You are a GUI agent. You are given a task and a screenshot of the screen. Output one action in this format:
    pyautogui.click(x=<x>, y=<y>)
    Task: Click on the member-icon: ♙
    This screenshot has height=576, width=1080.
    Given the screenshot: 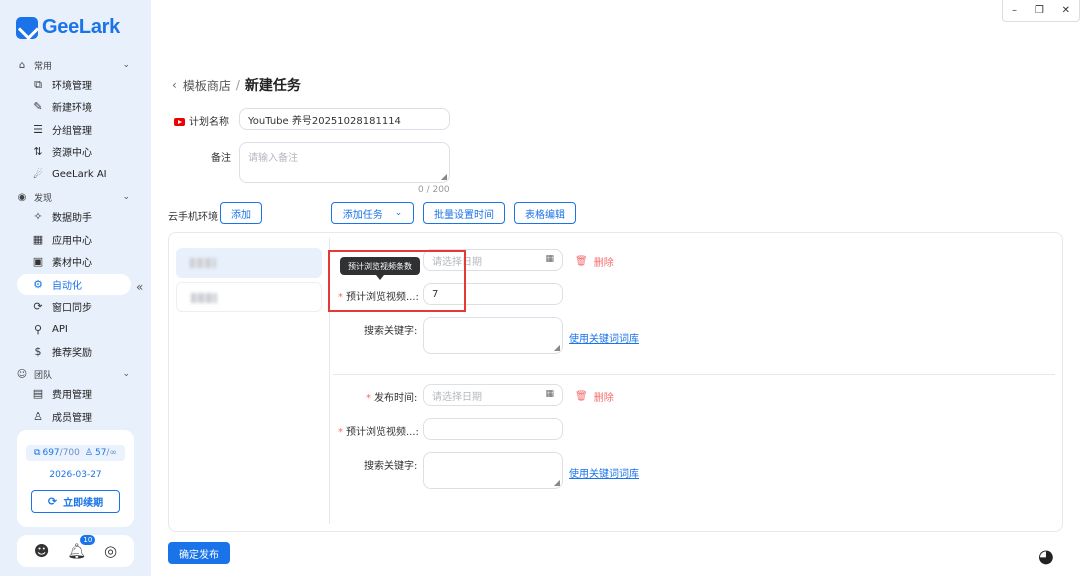 What is the action you would take?
    pyautogui.click(x=38, y=416)
    